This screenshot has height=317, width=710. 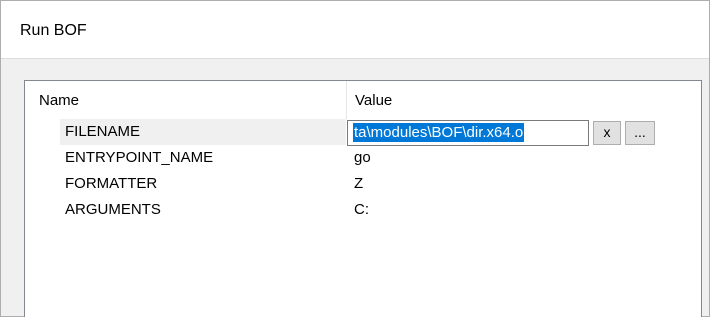 What do you see at coordinates (59, 100) in the screenshot?
I see `column-header-name: Name` at bounding box center [59, 100].